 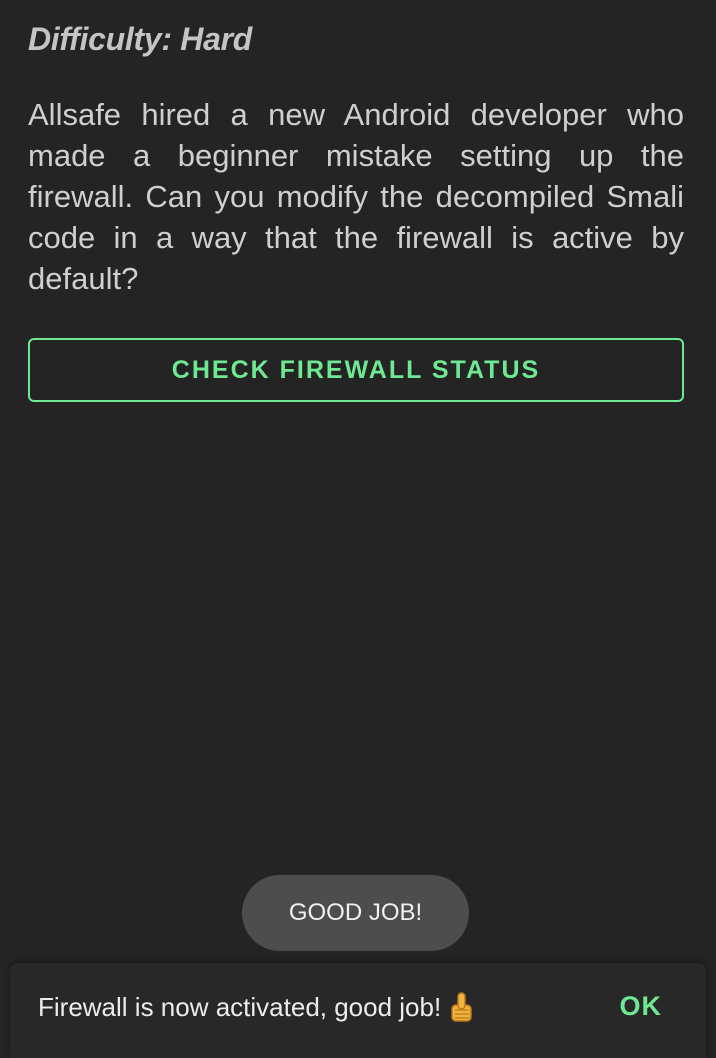 I want to click on snackbar-message: Firewall is now activated, good job!, so click(x=240, y=1007).